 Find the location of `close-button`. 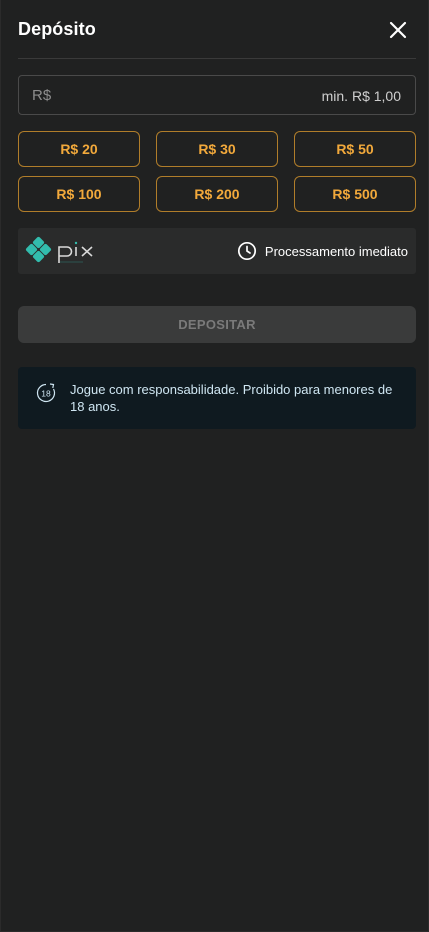

close-button is located at coordinates (398, 30).